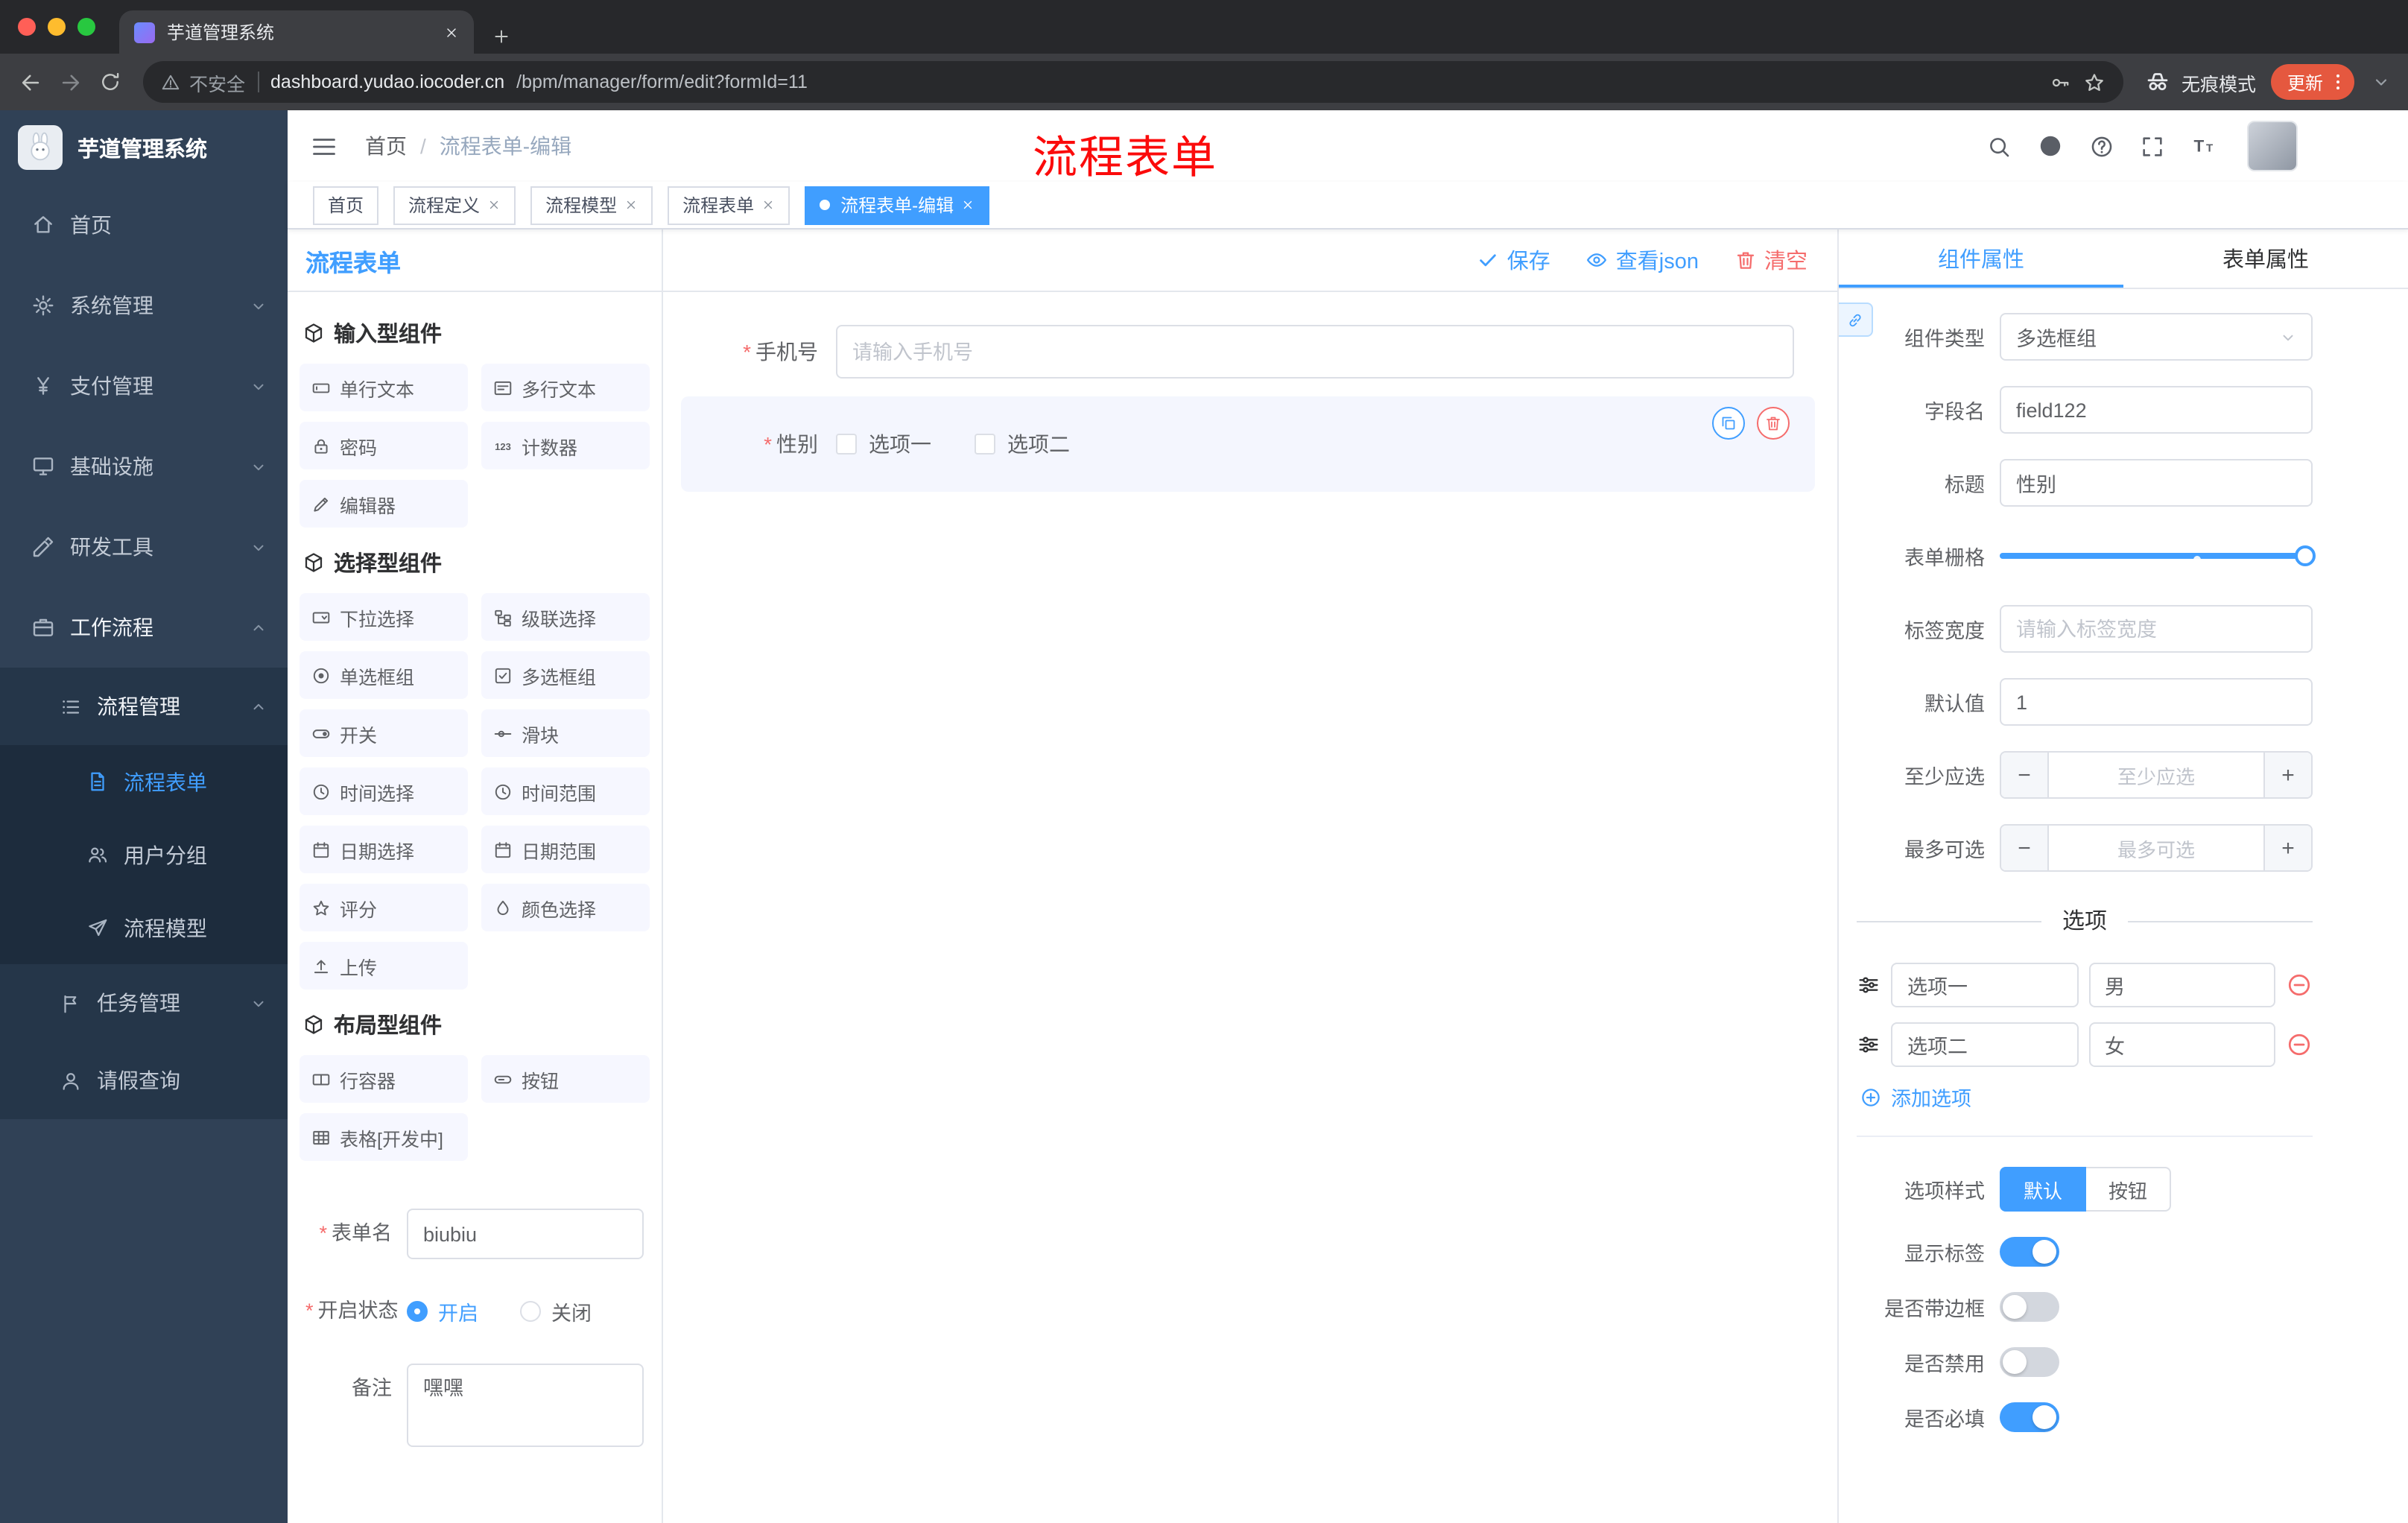 Image resolution: width=2408 pixels, height=1523 pixels. Describe the element at coordinates (384, 617) in the screenshot. I see `component-dropdown-select: 下拉选择` at that location.